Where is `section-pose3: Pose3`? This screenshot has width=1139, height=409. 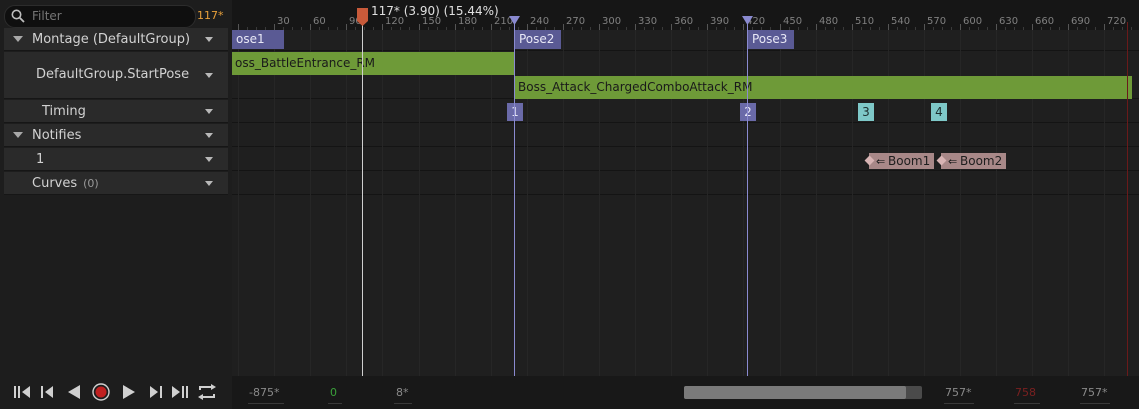 section-pose3: Pose3 is located at coordinates (771, 39).